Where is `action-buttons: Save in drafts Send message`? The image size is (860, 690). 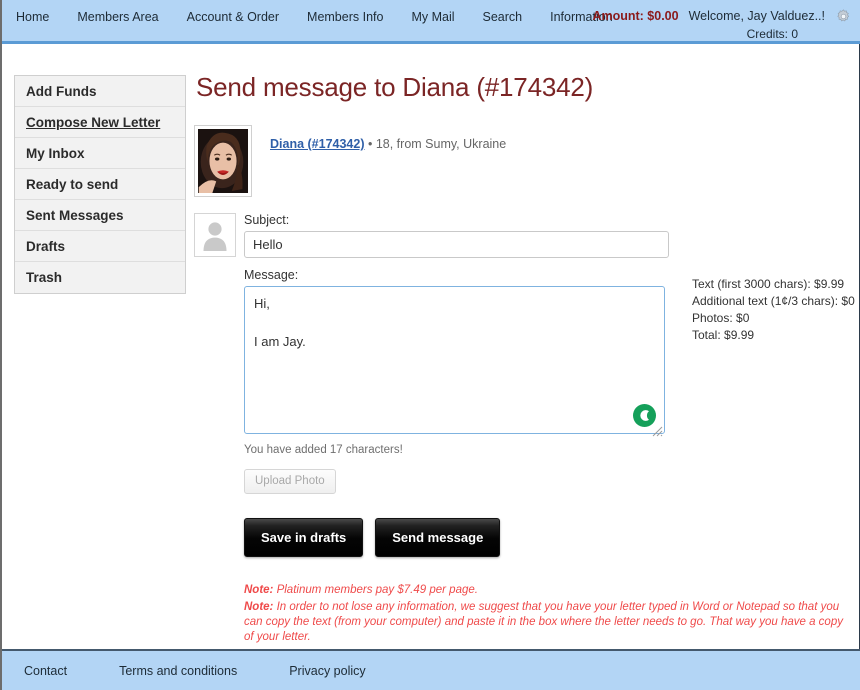
action-buttons: Save in drafts Send message is located at coordinates (549, 537).